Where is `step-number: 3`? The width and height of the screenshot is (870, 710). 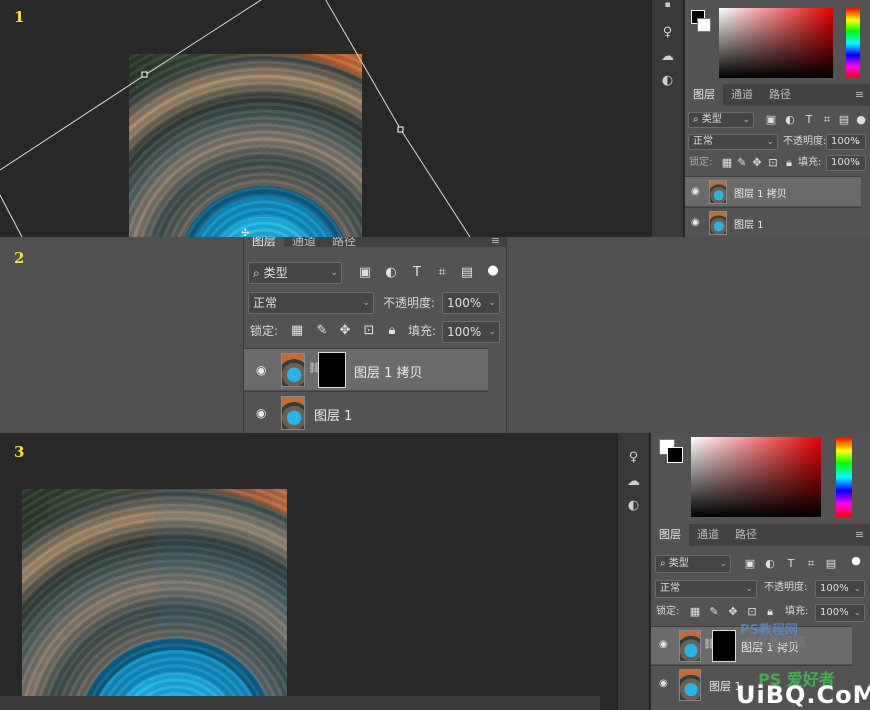 step-number: 3 is located at coordinates (19, 452).